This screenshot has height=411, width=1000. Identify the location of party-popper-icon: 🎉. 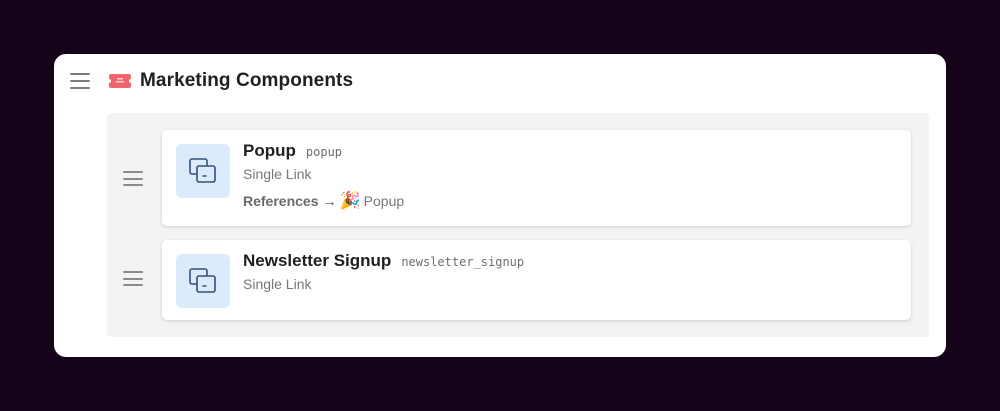
(350, 200).